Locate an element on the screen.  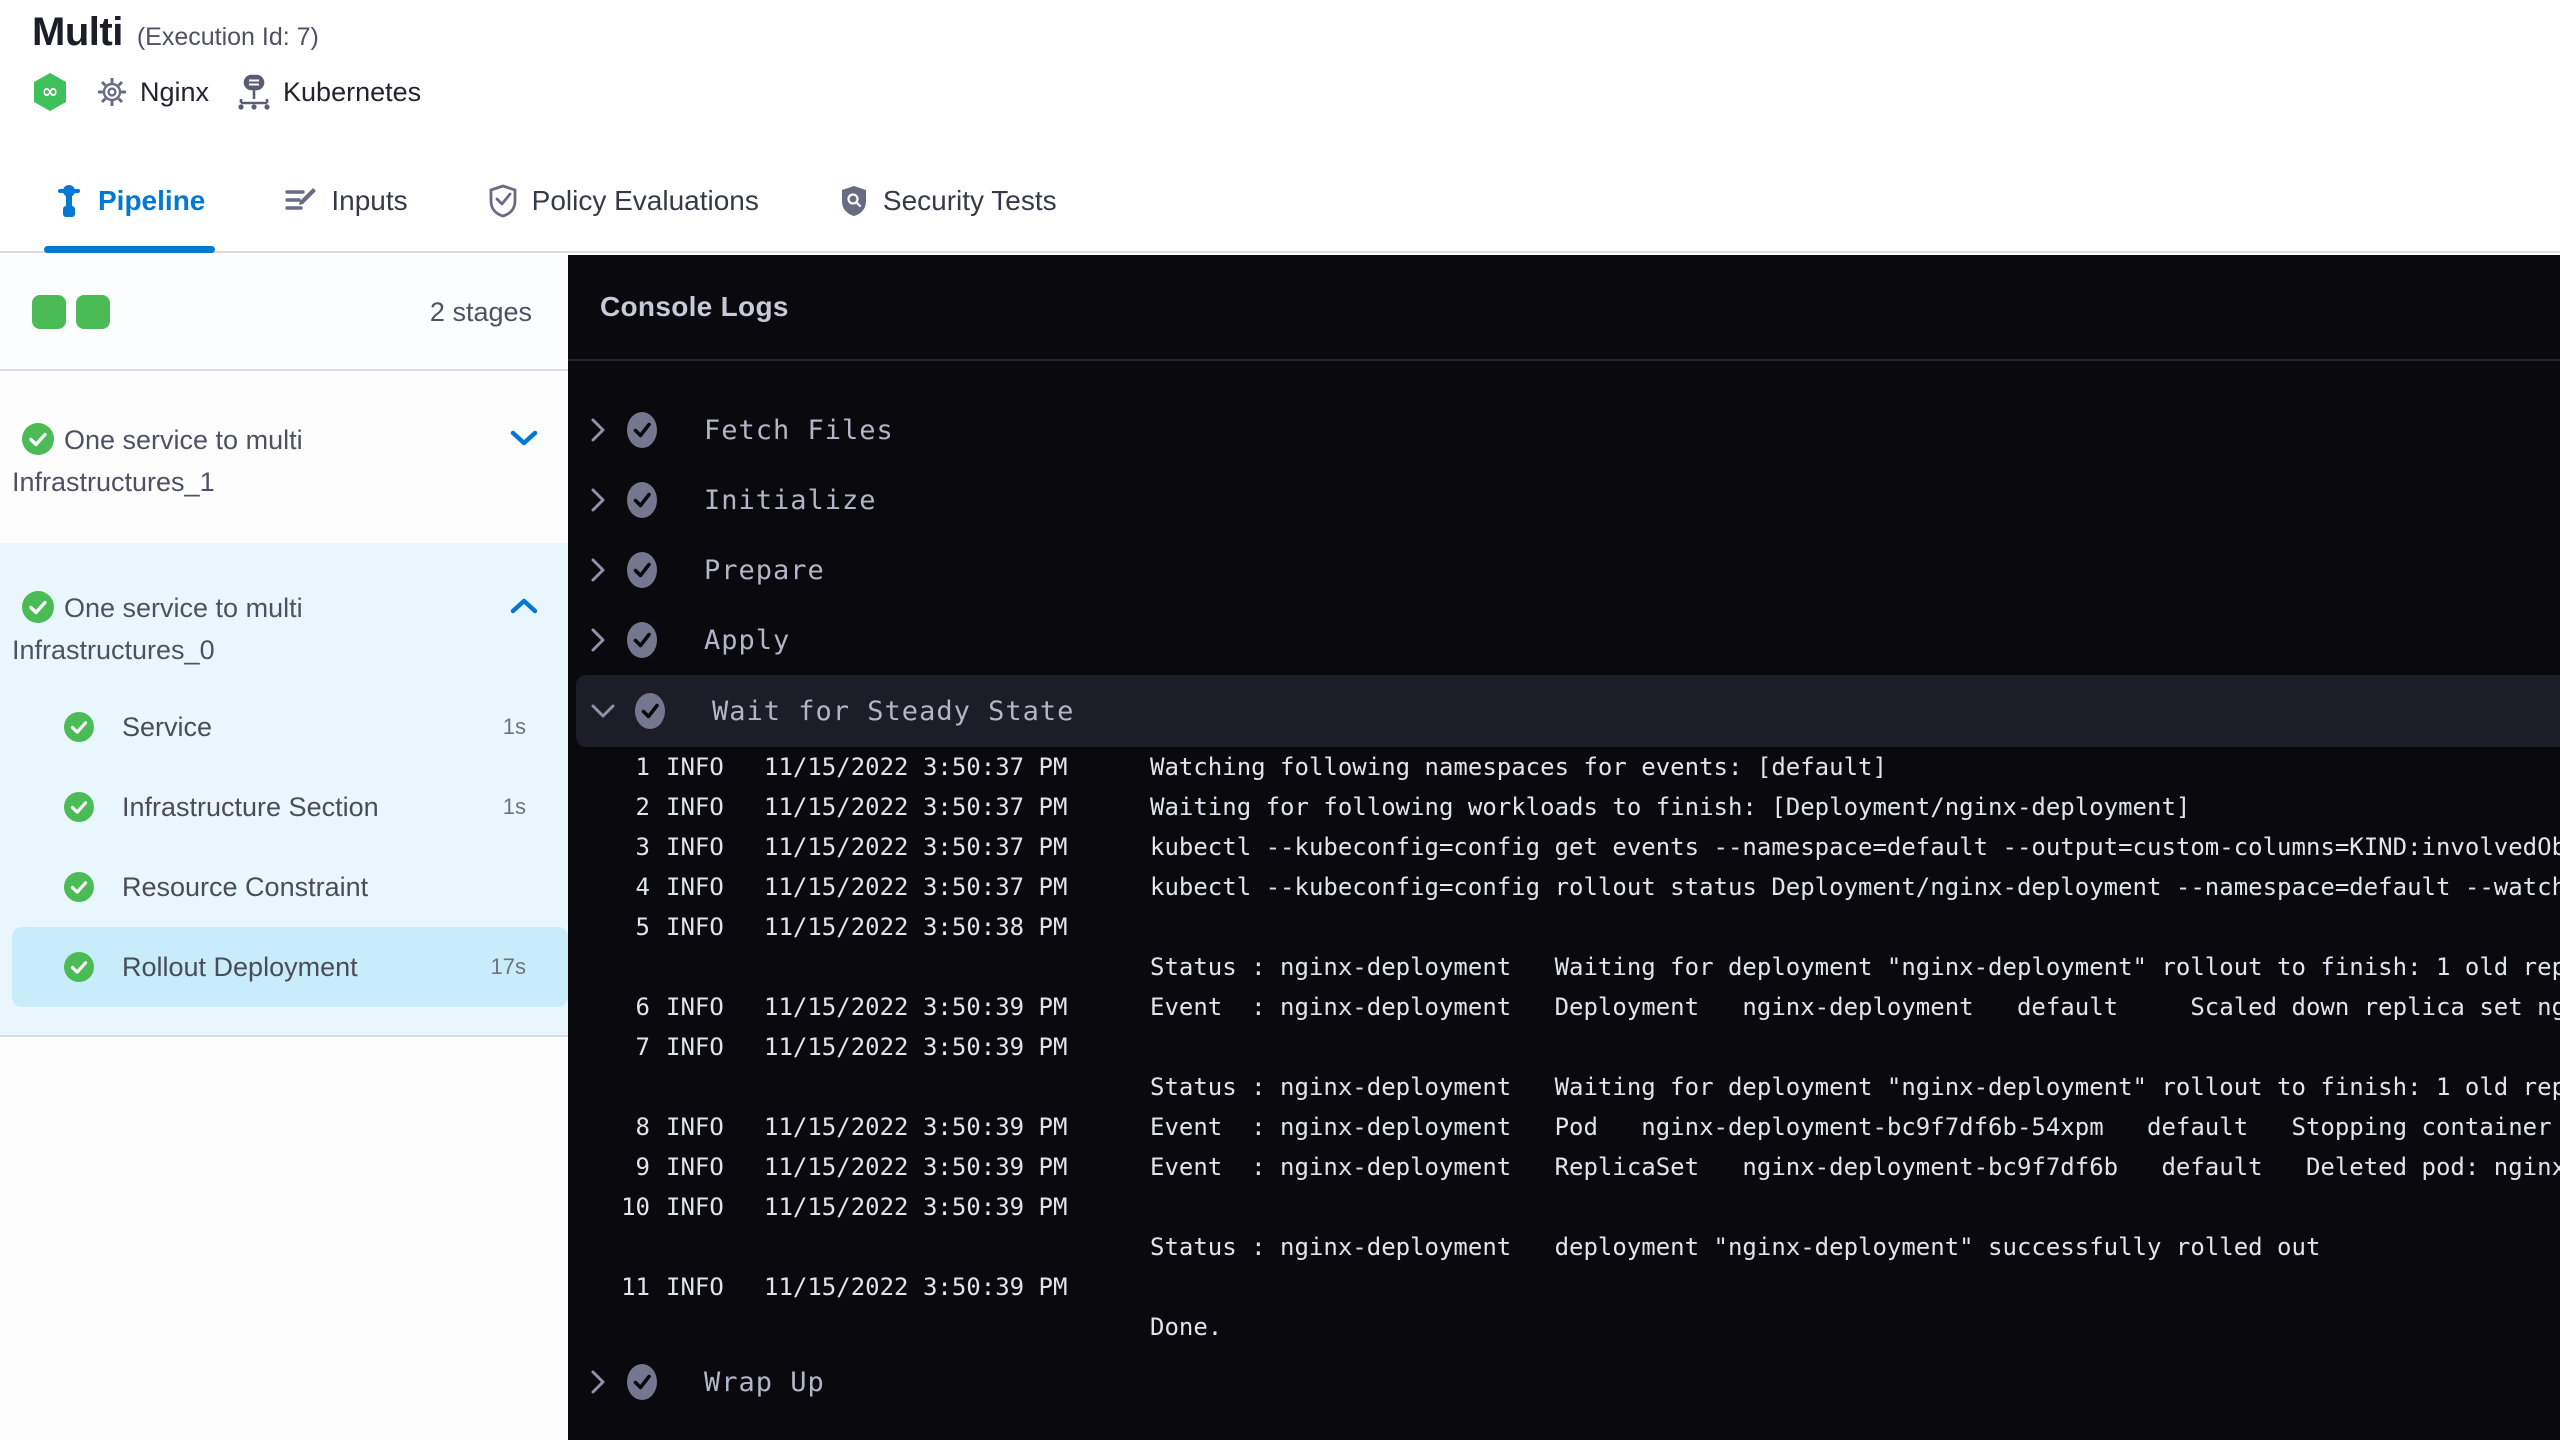
step-duration: 1s is located at coordinates (514, 806).